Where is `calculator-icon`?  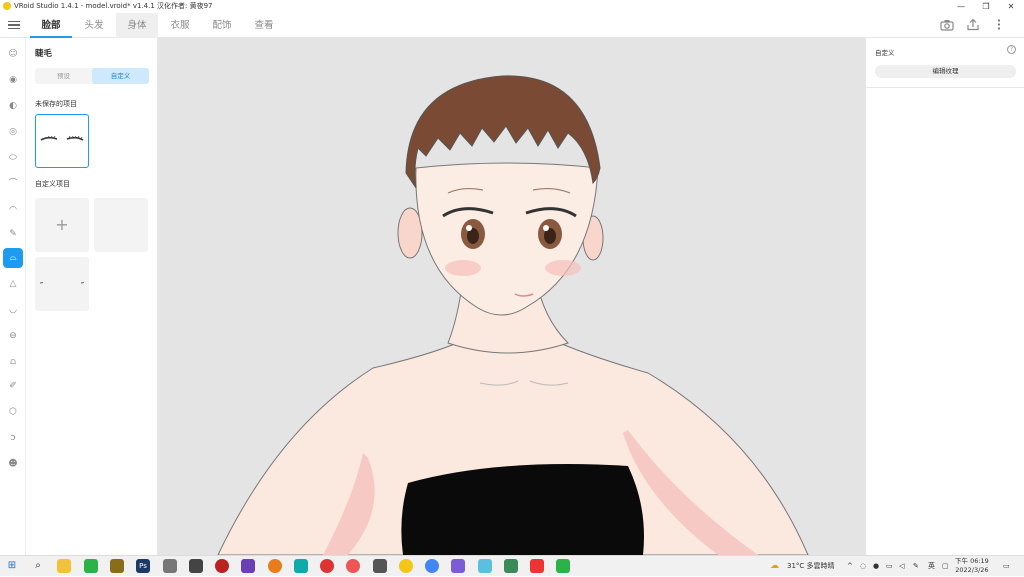
calculator-icon is located at coordinates (511, 566).